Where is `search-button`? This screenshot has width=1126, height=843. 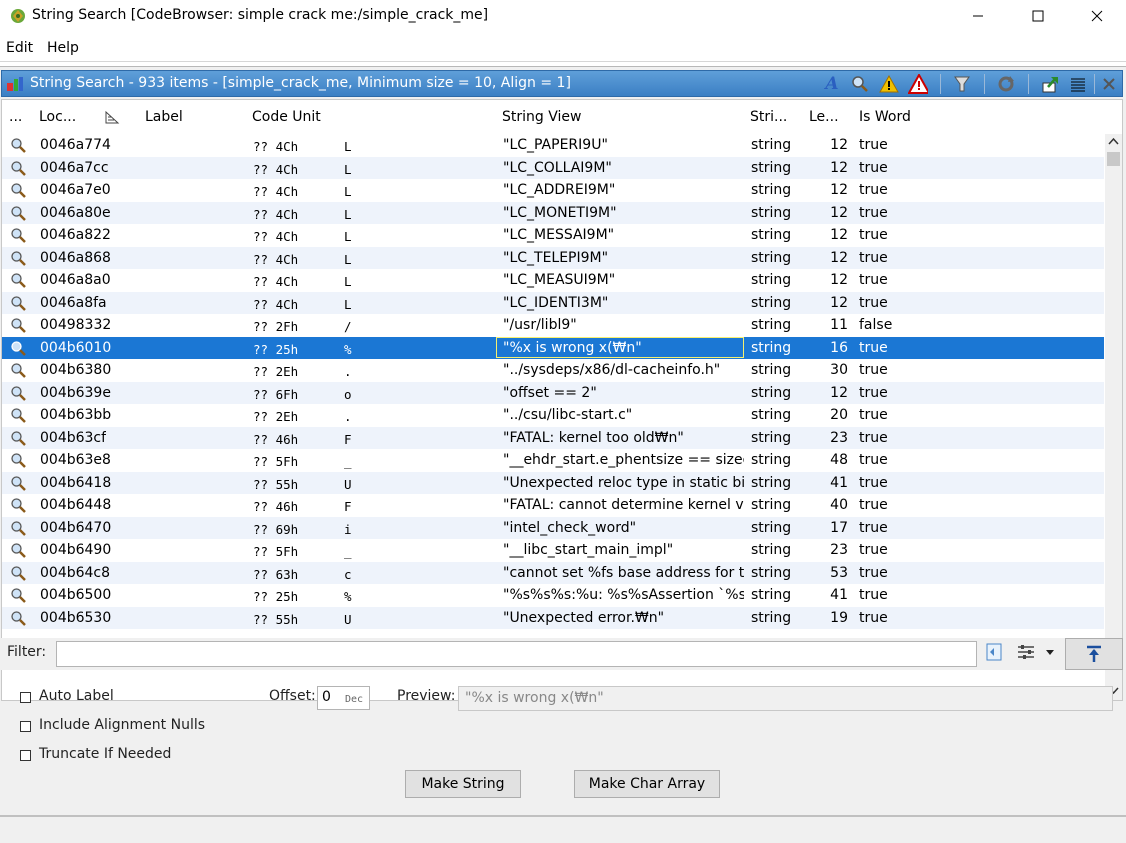 search-button is located at coordinates (860, 84).